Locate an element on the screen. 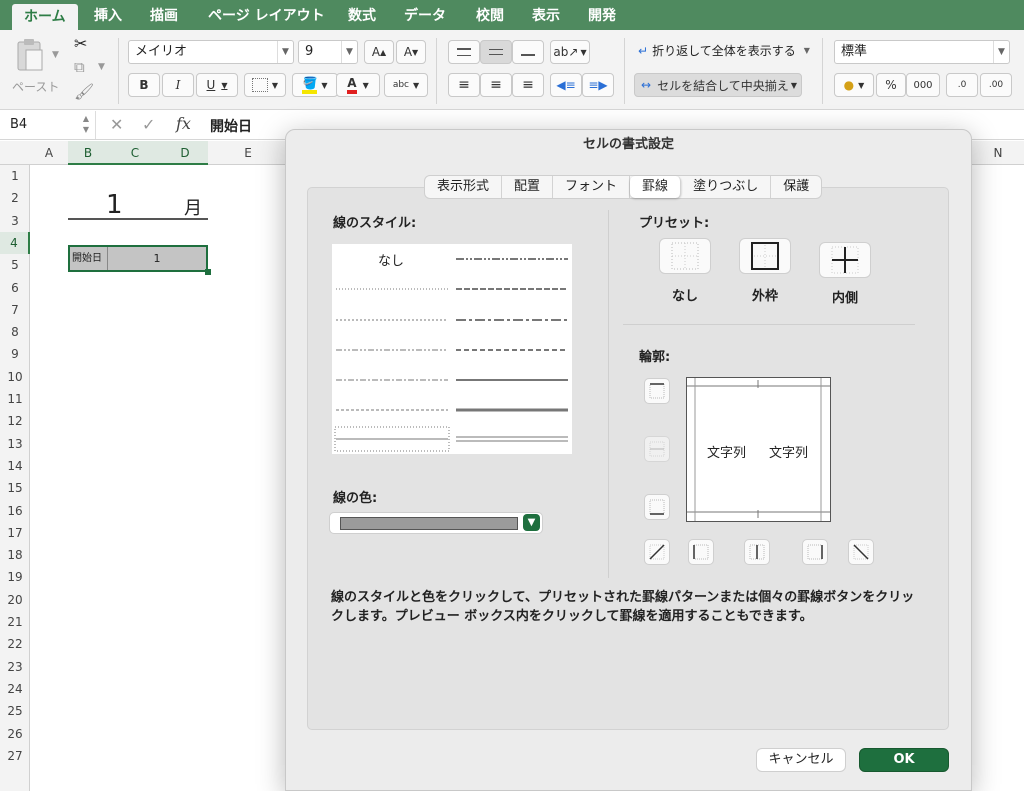 The image size is (1024, 791). row-header-26: 26 is located at coordinates (15, 734).